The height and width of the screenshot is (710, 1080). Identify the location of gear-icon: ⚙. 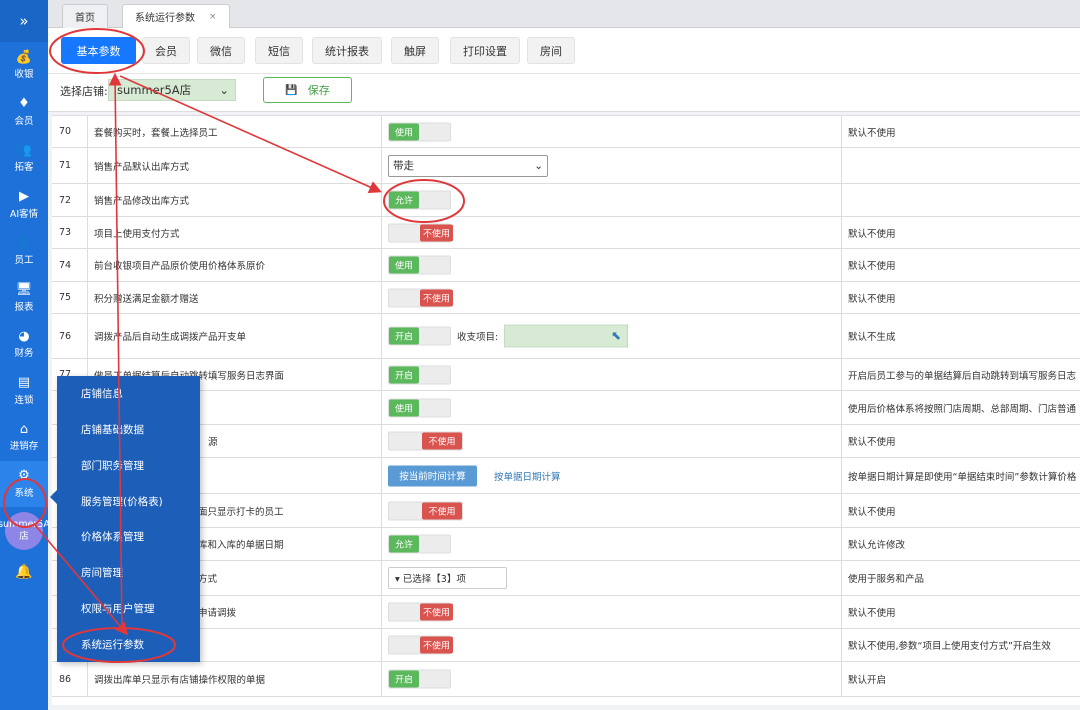
(24, 476).